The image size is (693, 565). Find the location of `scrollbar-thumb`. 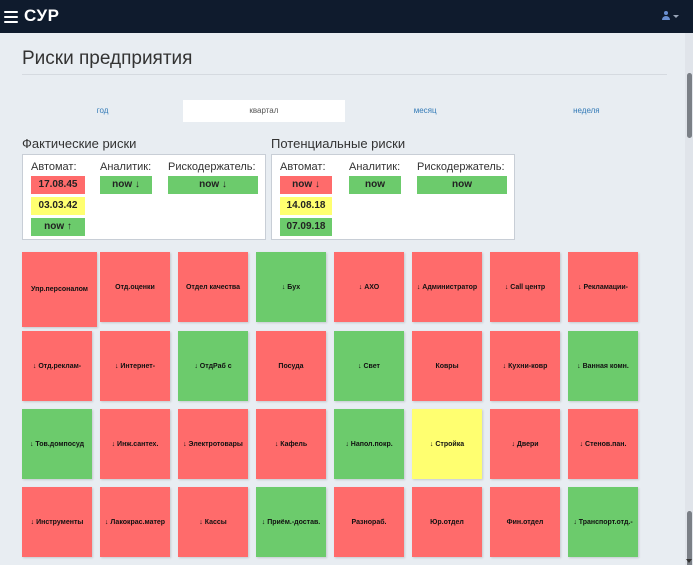

scrollbar-thumb is located at coordinates (689, 105).